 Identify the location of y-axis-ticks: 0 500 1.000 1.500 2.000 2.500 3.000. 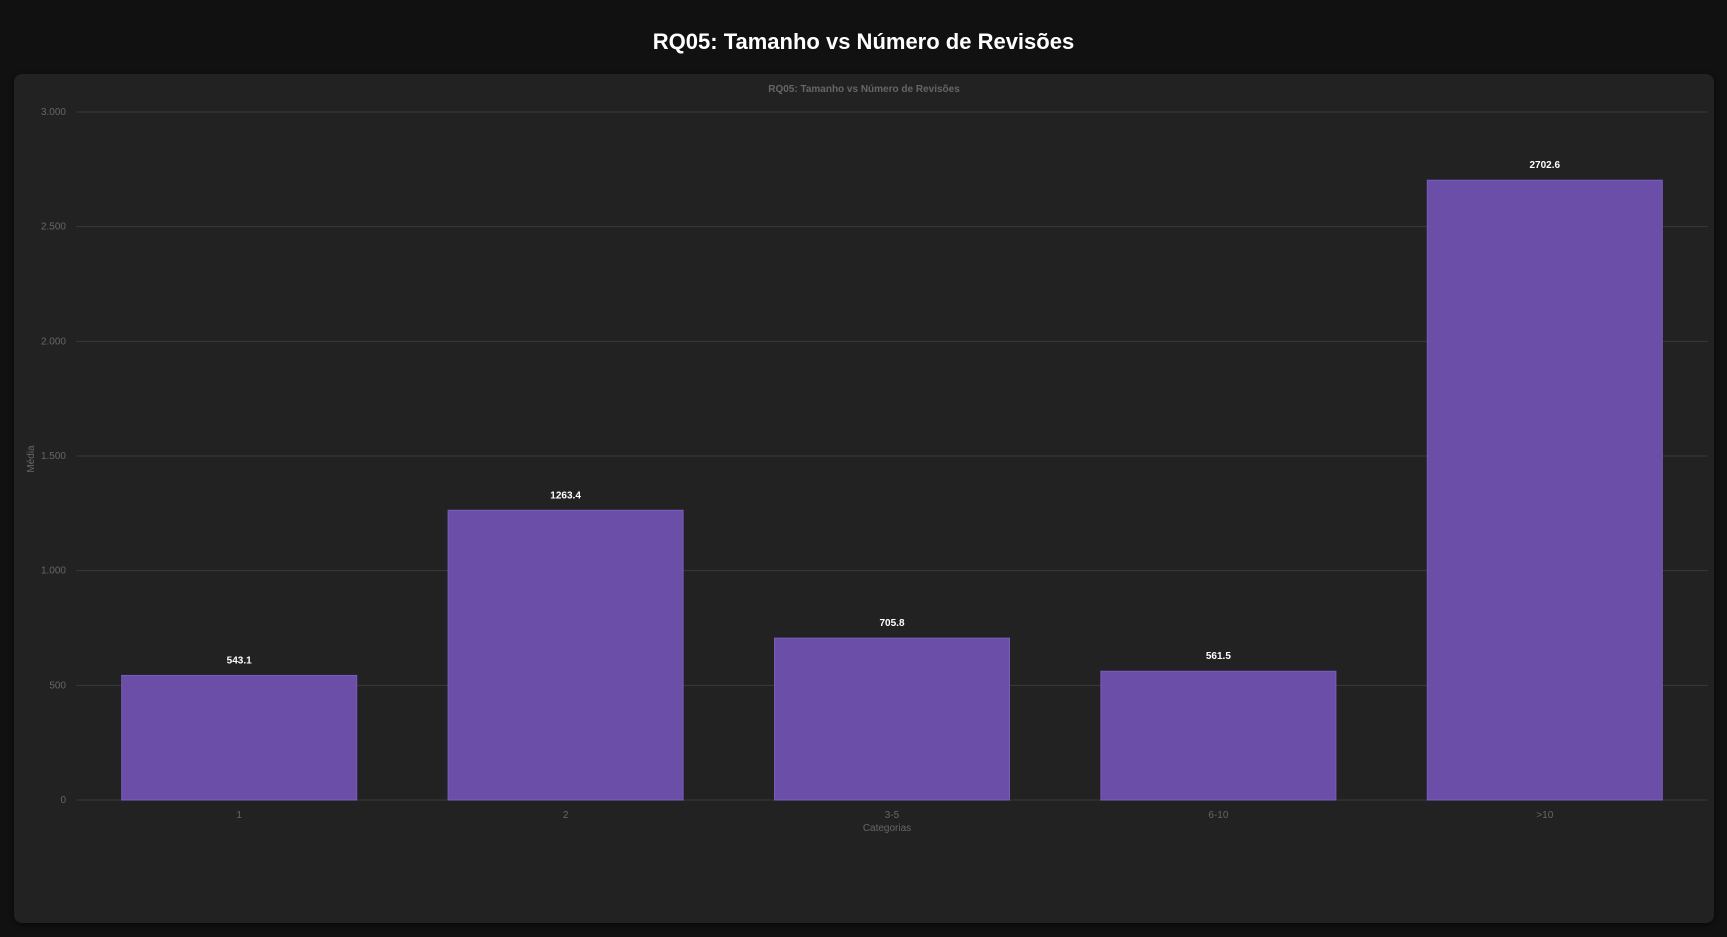
(53, 456).